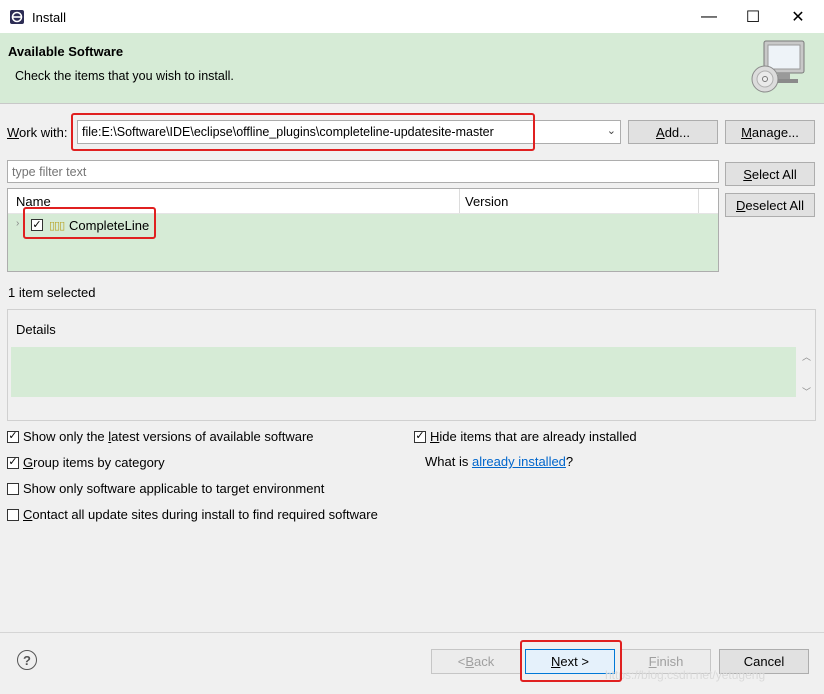  What do you see at coordinates (36, 329) in the screenshot?
I see `details-label: Details` at bounding box center [36, 329].